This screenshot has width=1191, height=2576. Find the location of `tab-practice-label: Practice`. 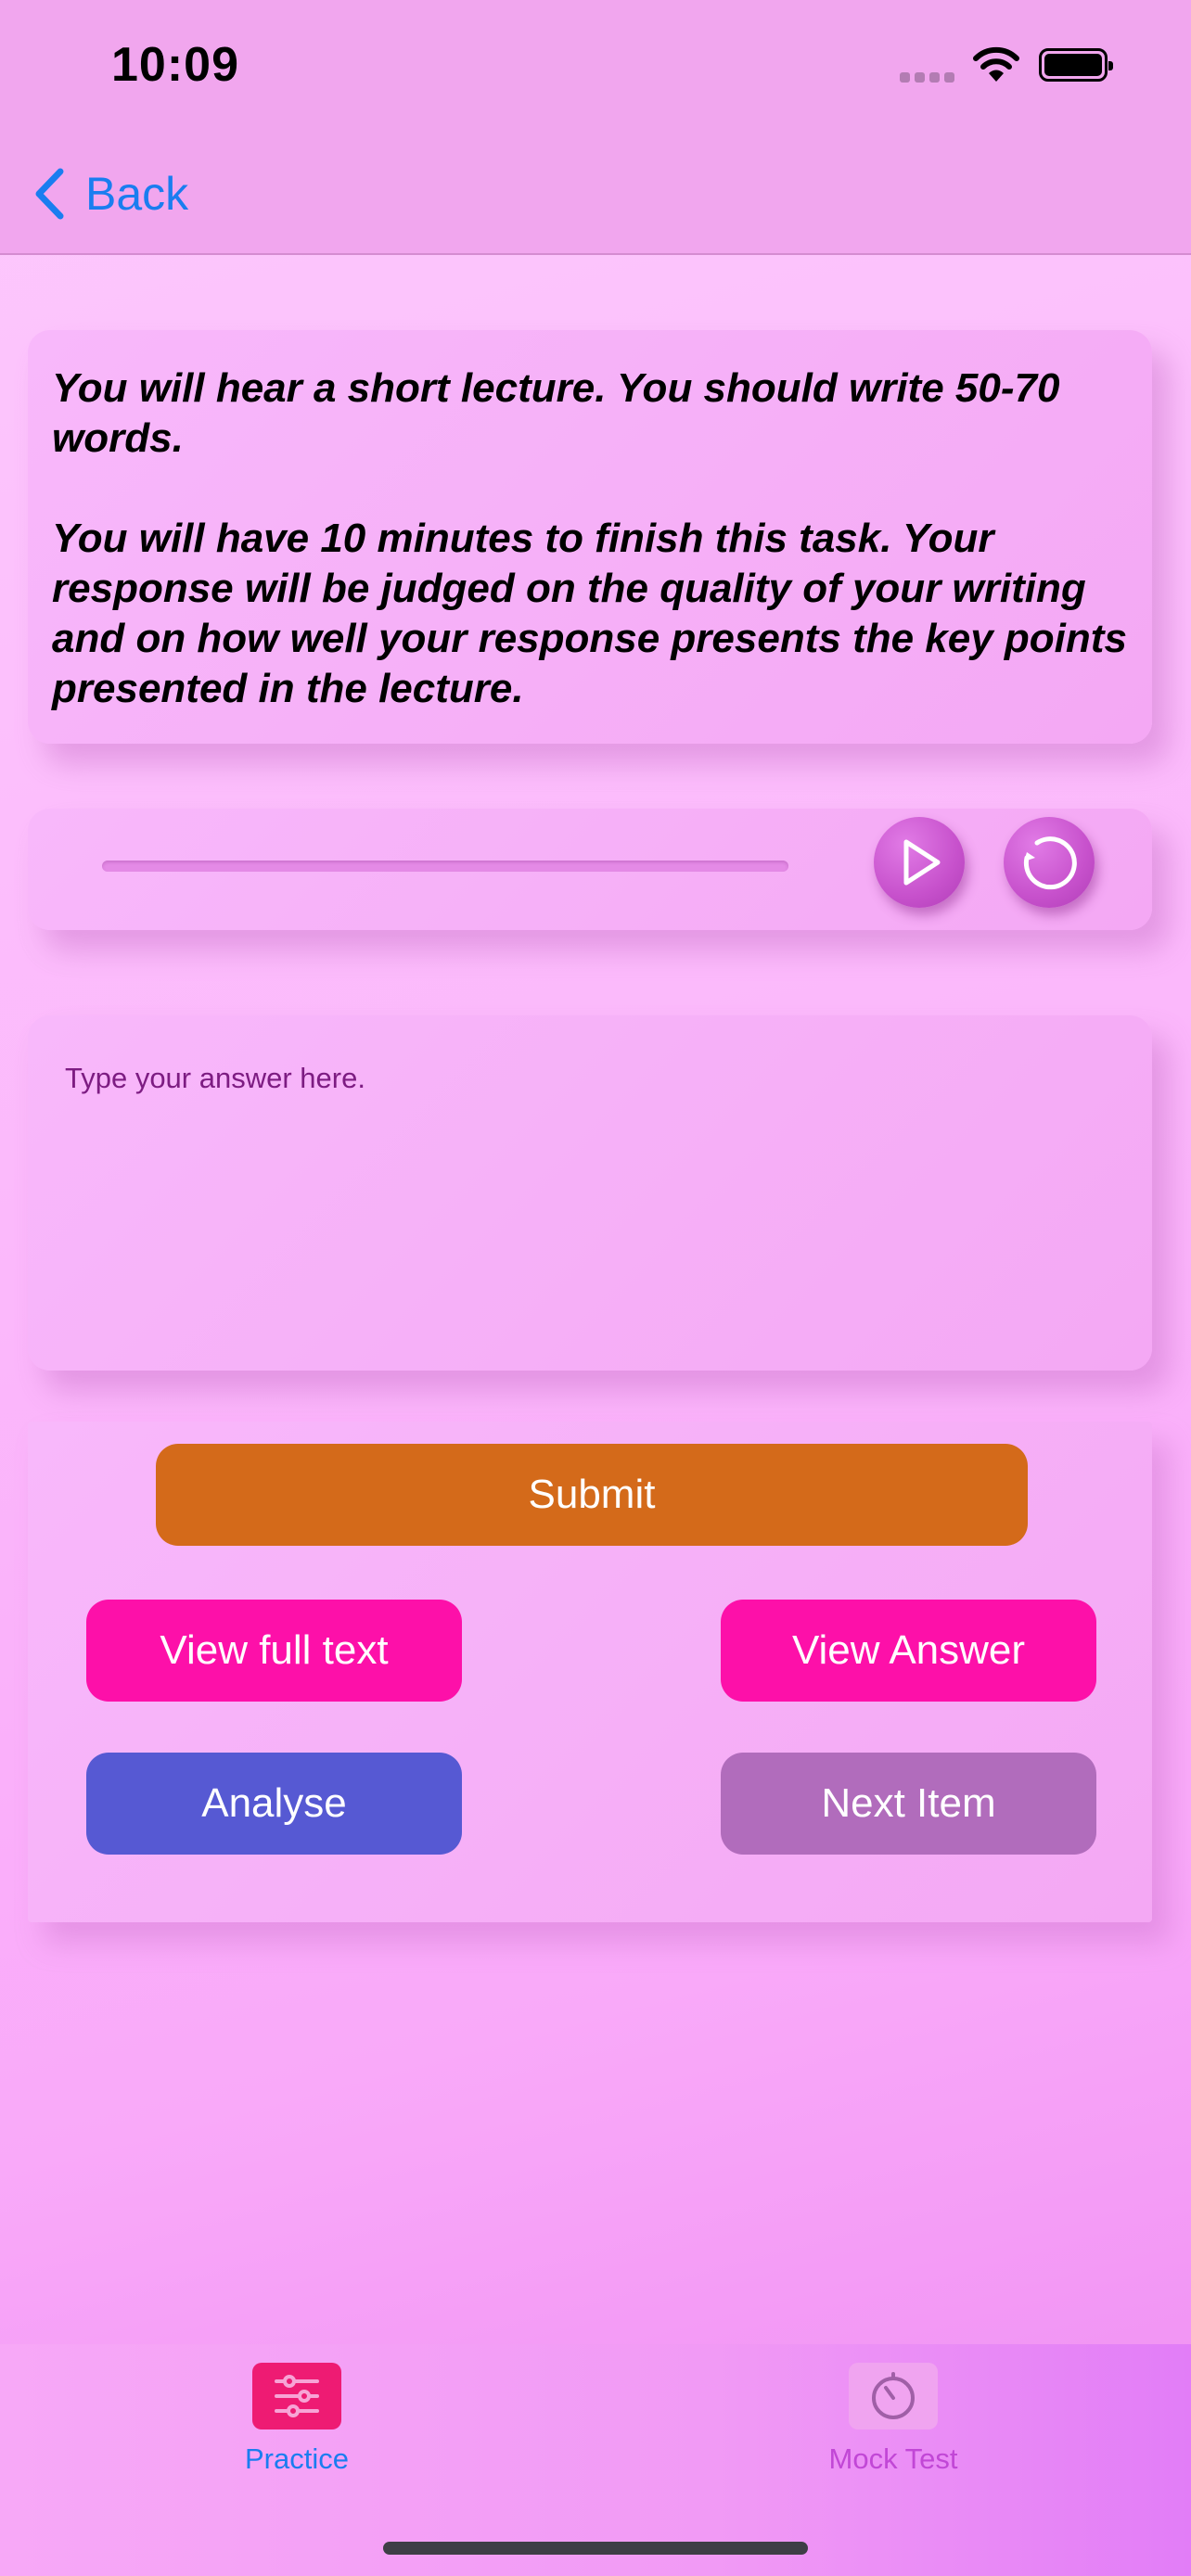

tab-practice-label: Practice is located at coordinates (297, 2459).